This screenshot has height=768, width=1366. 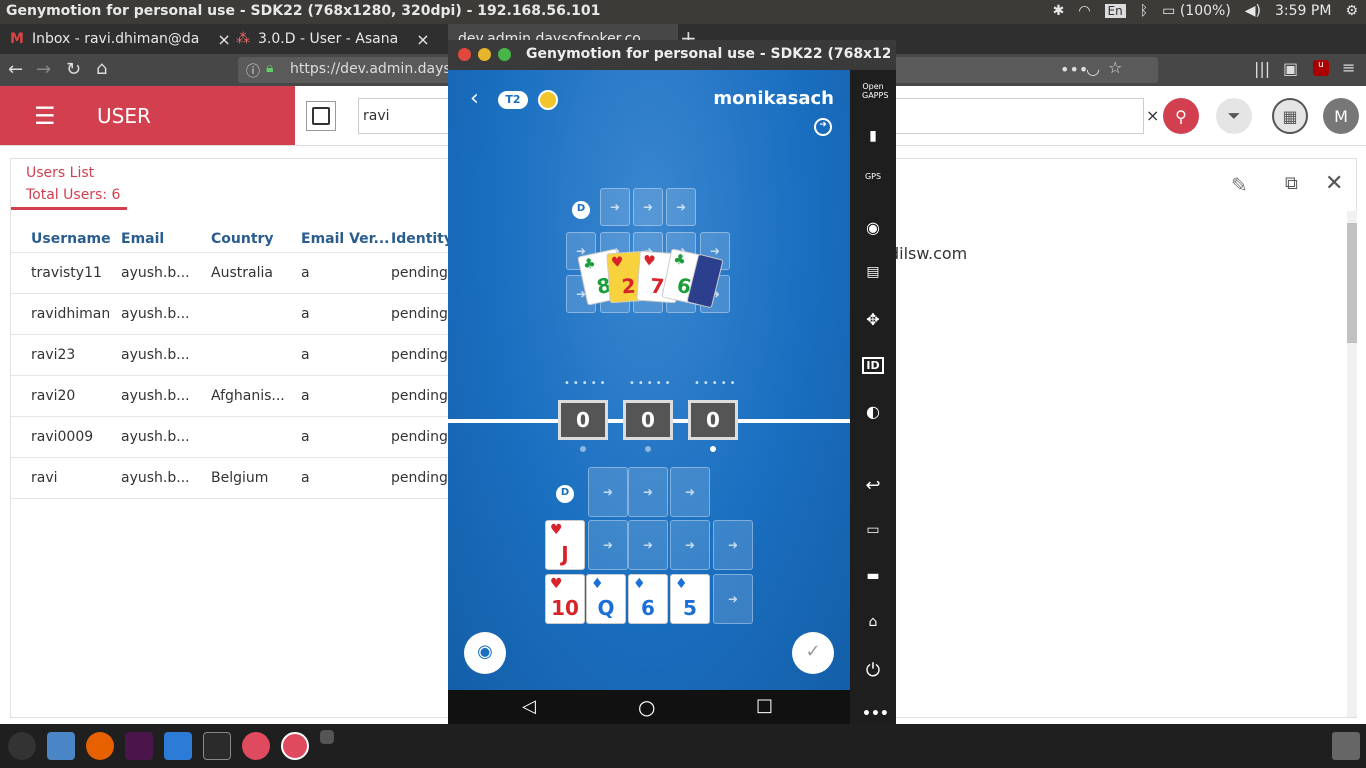 What do you see at coordinates (873, 136) in the screenshot?
I see `battery-widget-icon: ▮` at bounding box center [873, 136].